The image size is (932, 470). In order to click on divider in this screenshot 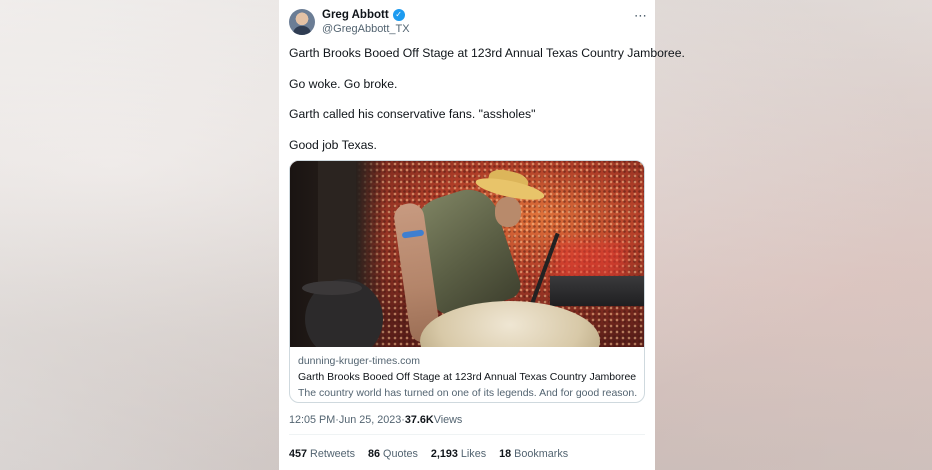, I will do `click(467, 434)`.